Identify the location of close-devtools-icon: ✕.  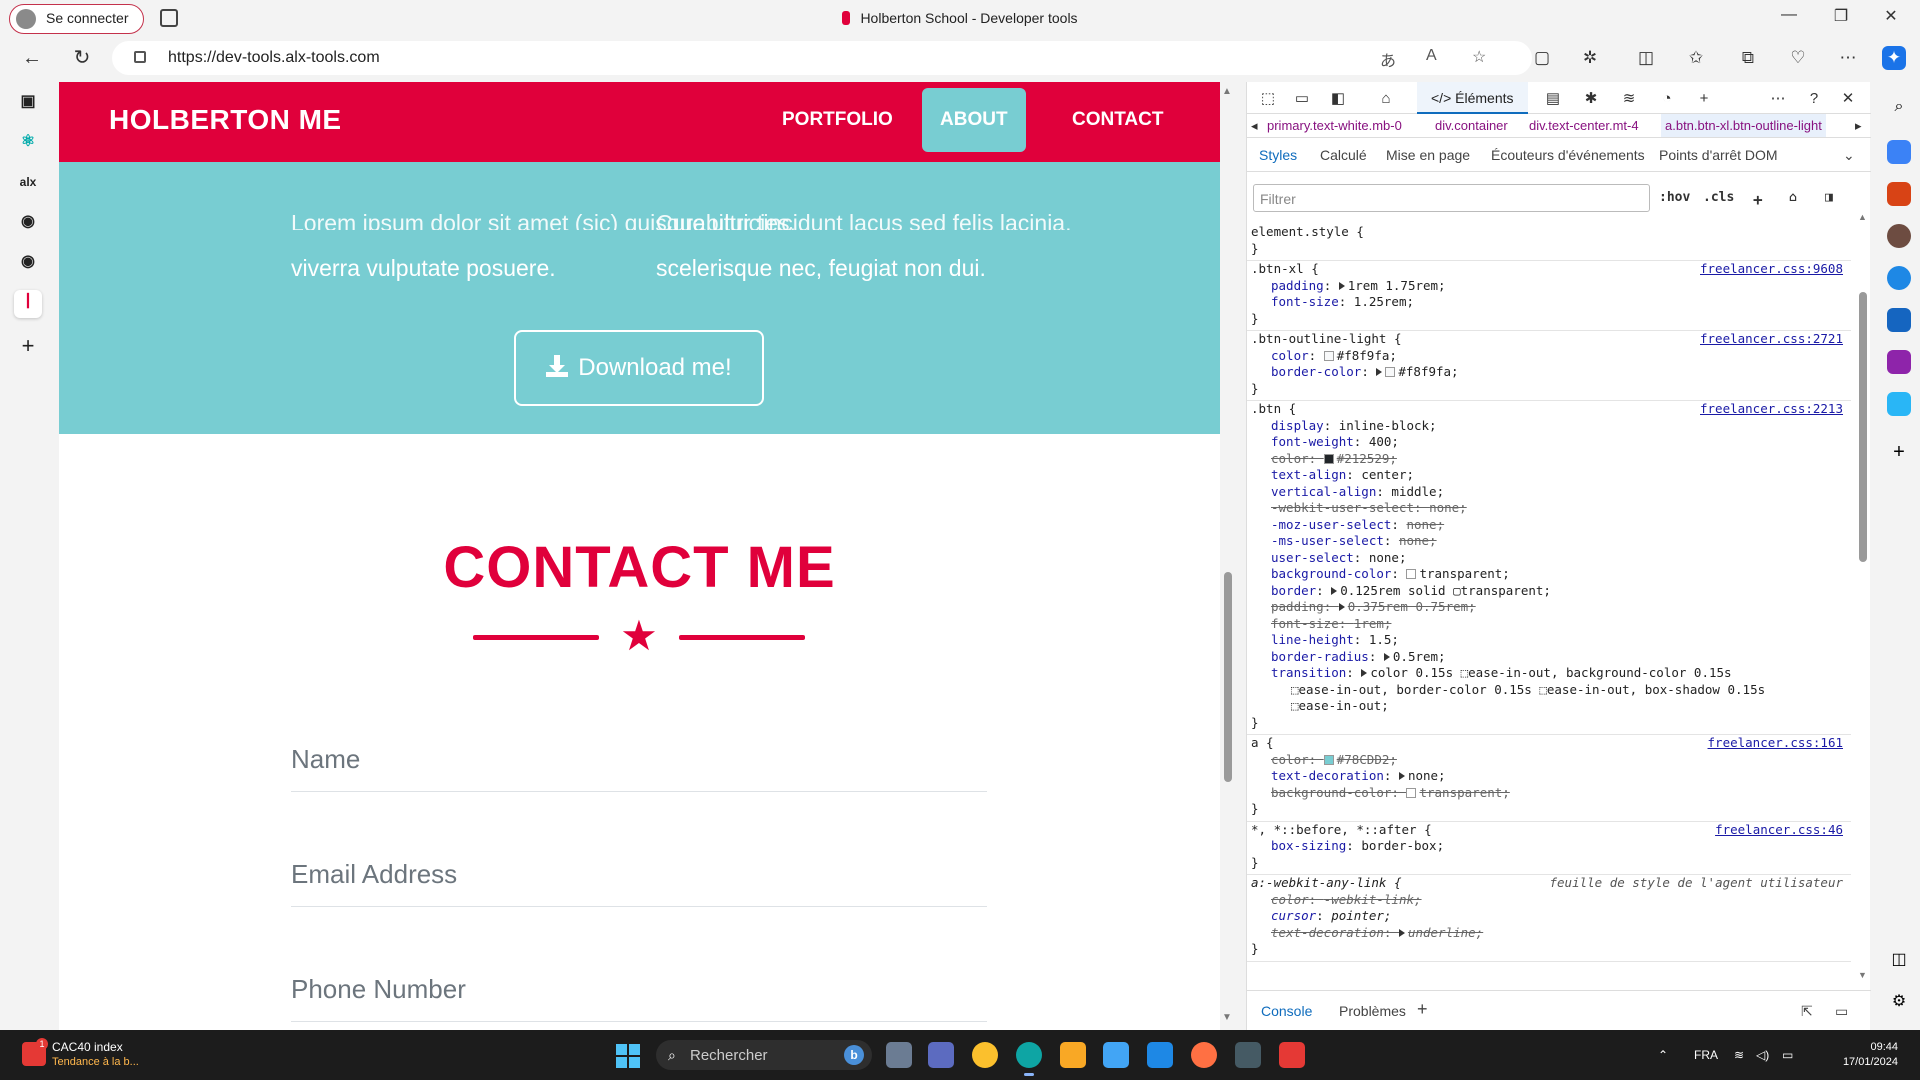
(1848, 99).